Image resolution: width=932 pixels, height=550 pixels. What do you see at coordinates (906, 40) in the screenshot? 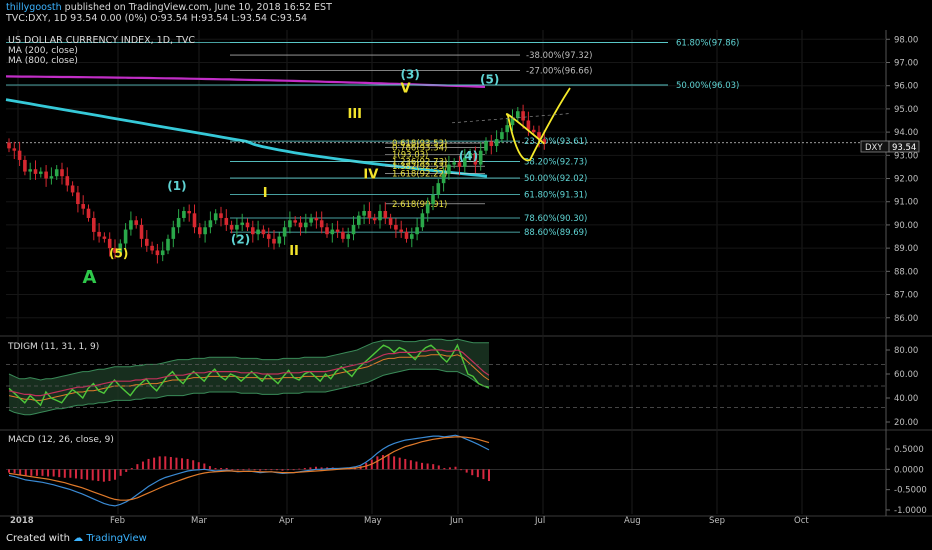
I see `price-tick-label: 98.00` at bounding box center [906, 40].